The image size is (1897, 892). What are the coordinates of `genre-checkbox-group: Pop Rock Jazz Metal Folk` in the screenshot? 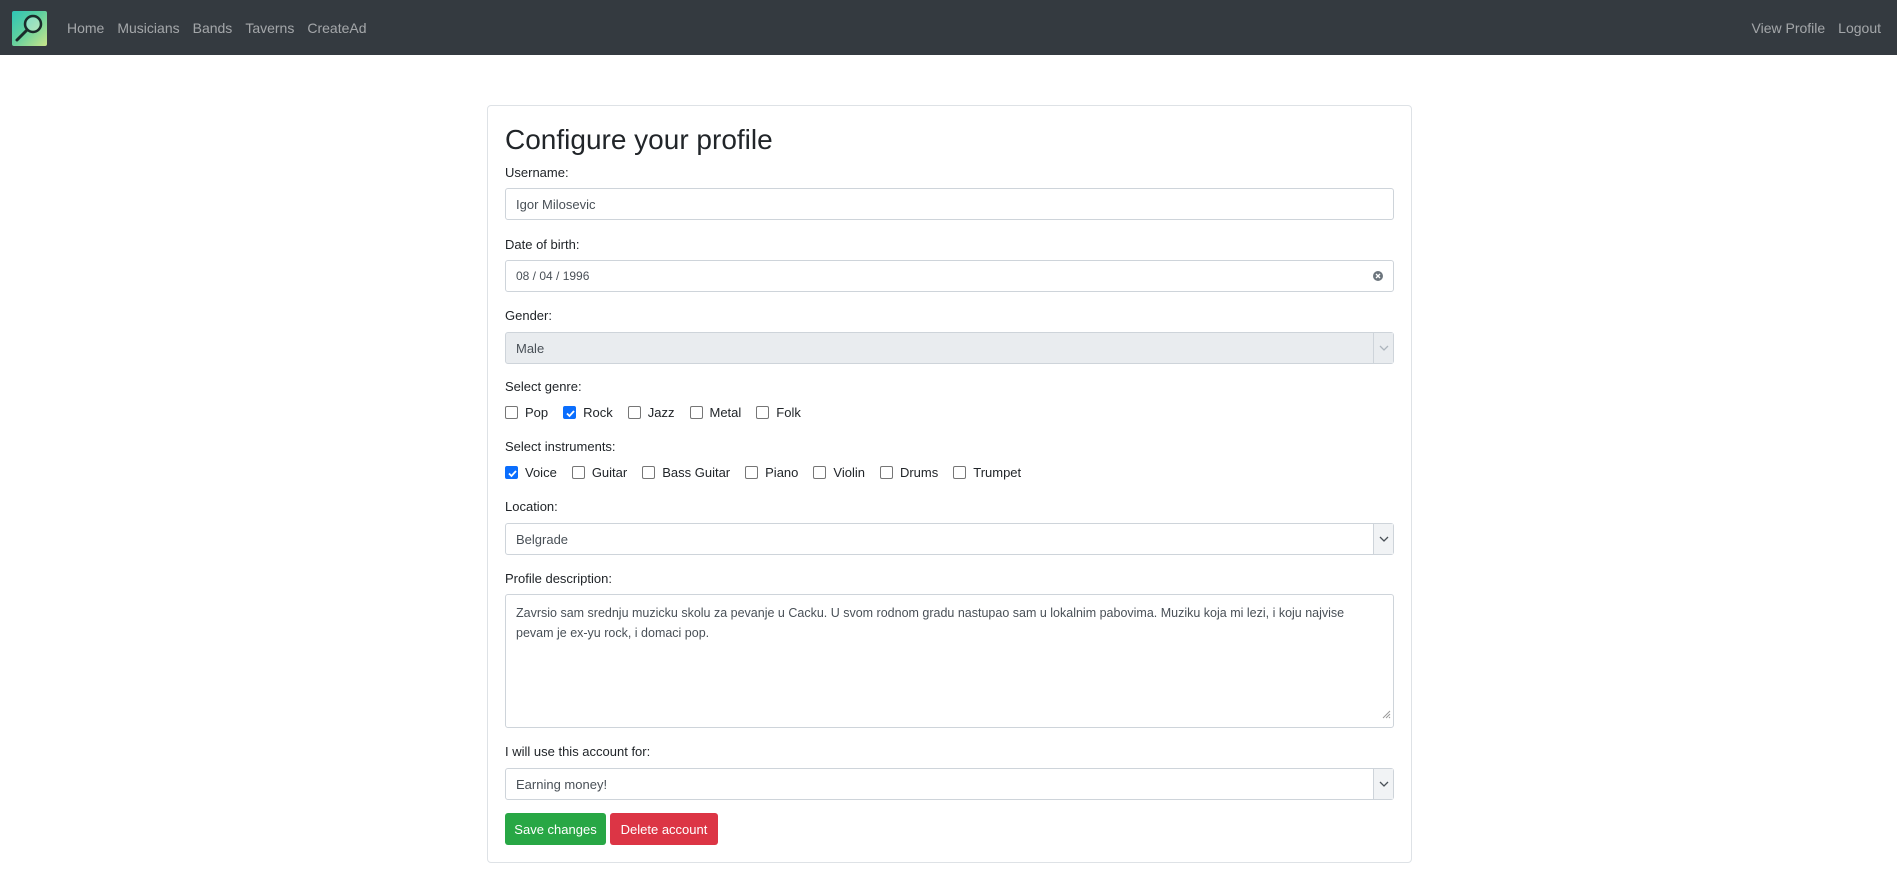 It's located at (660, 412).